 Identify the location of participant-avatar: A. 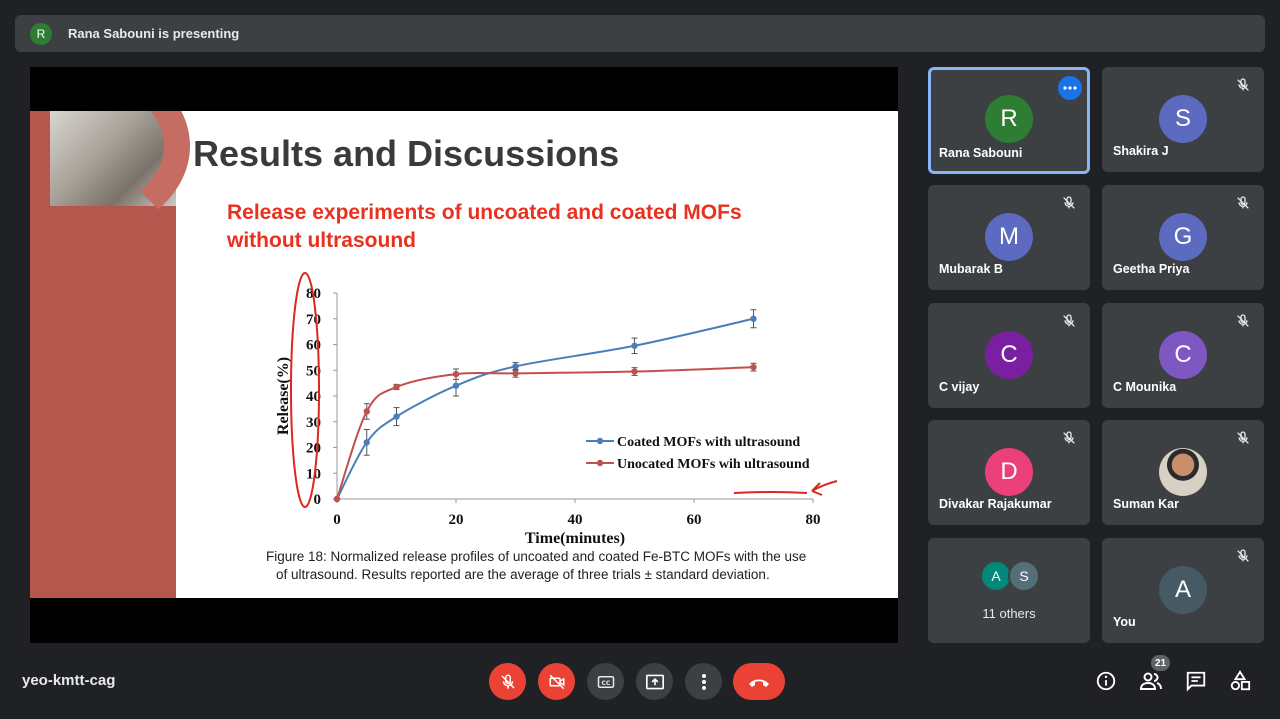
(1183, 590).